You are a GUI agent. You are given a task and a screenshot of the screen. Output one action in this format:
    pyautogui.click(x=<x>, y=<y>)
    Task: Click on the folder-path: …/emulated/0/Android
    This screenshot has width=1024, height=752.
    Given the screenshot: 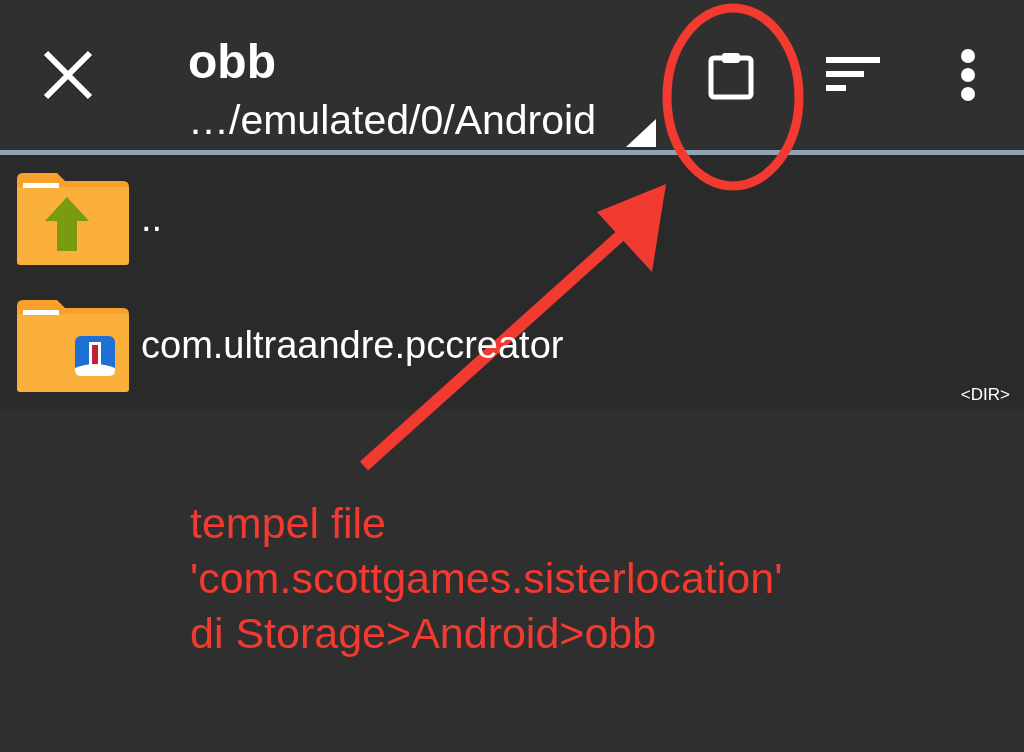 What is the action you would take?
    pyautogui.click(x=392, y=120)
    